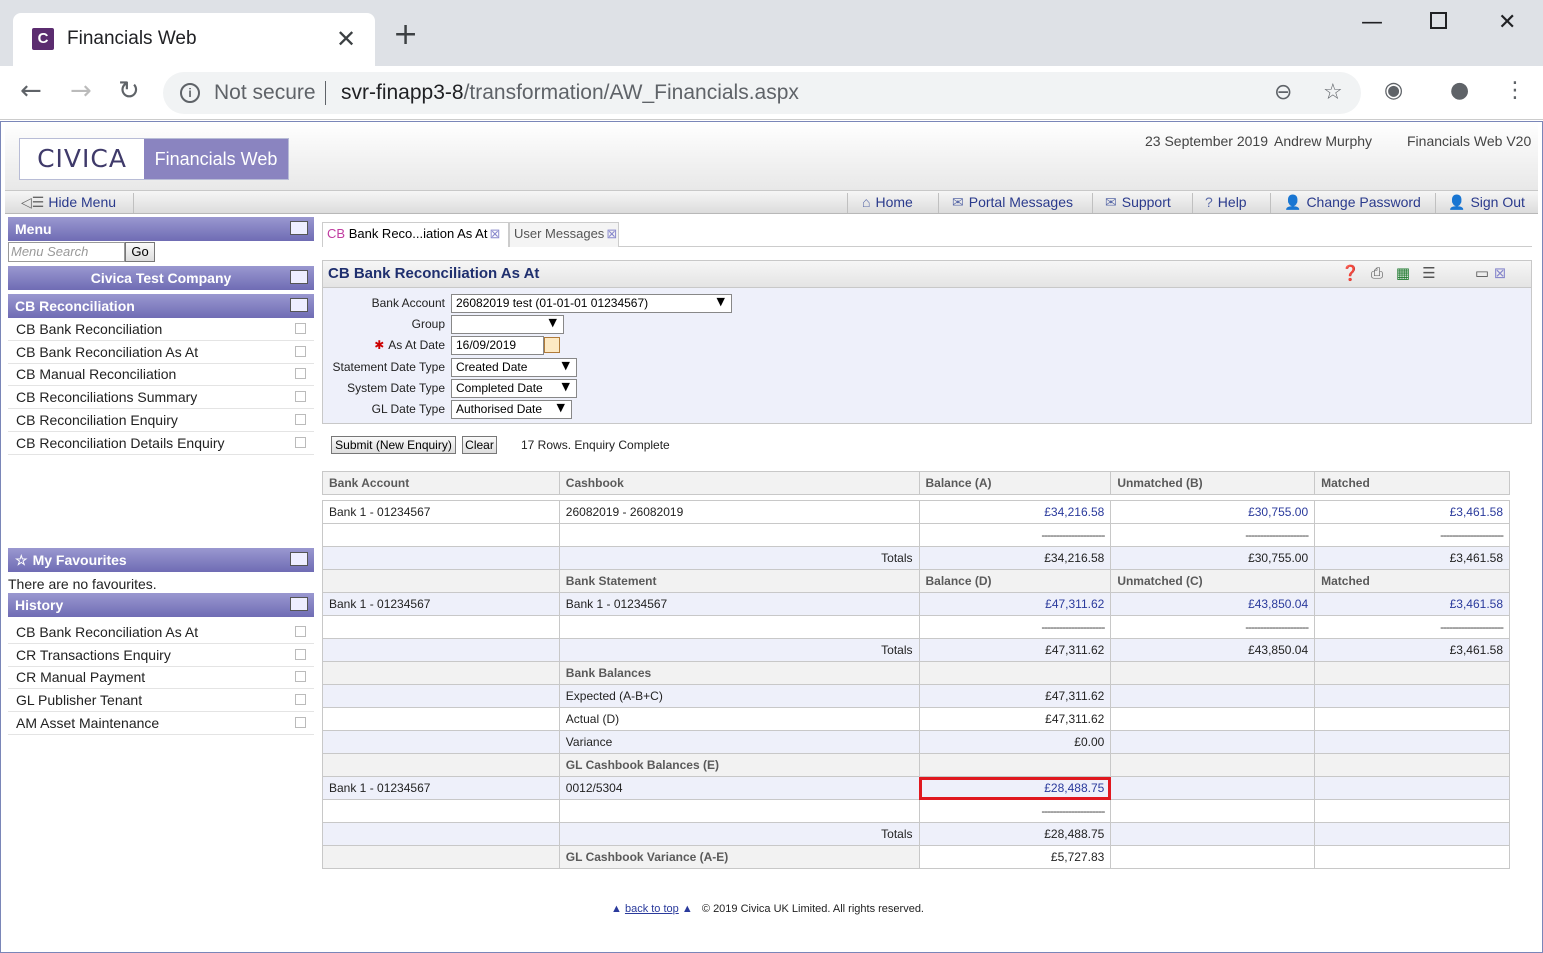 Image resolution: width=1543 pixels, height=953 pixels. Describe the element at coordinates (1393, 90) in the screenshot. I see `extension-icon: ◉` at that location.